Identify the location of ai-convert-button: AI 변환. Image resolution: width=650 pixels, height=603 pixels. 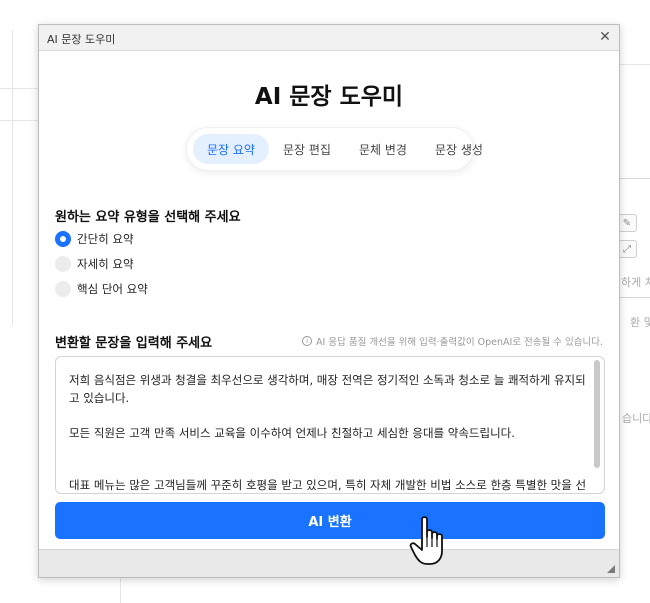
(330, 520).